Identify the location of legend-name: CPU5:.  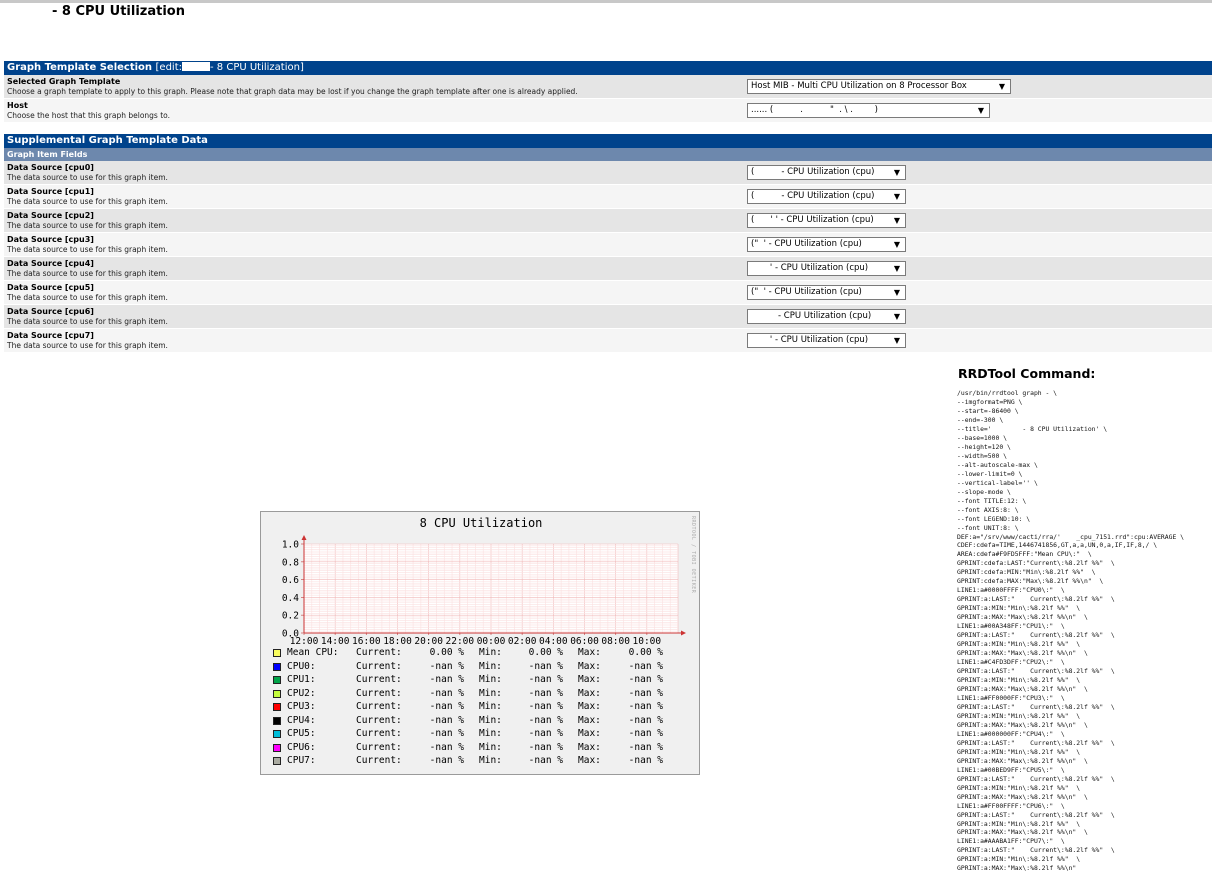
(301, 733).